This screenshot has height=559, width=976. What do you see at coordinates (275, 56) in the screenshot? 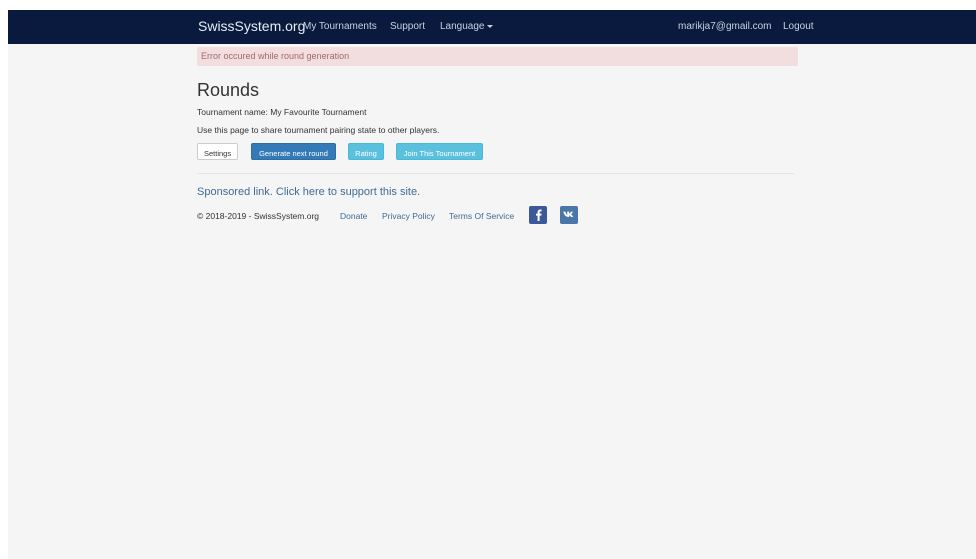
I see `error-alert-message: Error occured while round generation` at bounding box center [275, 56].